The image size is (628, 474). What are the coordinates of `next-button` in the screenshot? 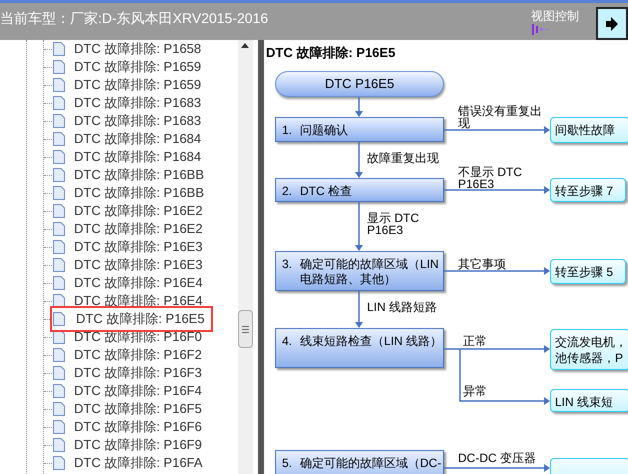 It's located at (612, 23).